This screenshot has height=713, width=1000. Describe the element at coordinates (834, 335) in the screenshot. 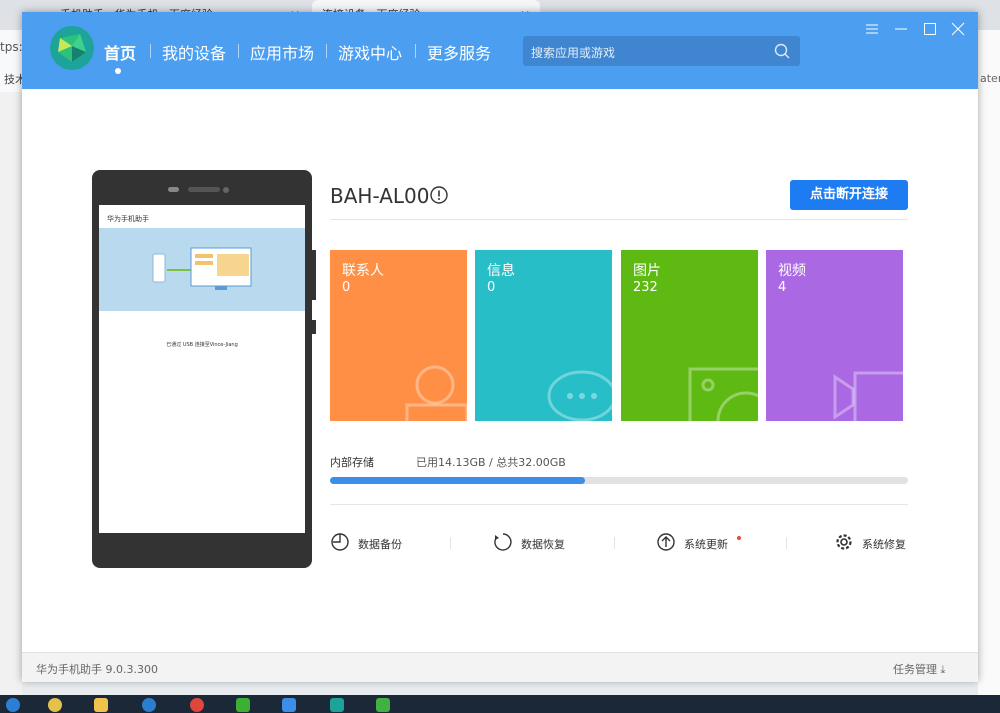

I see `tile-videos: 视频 4` at that location.